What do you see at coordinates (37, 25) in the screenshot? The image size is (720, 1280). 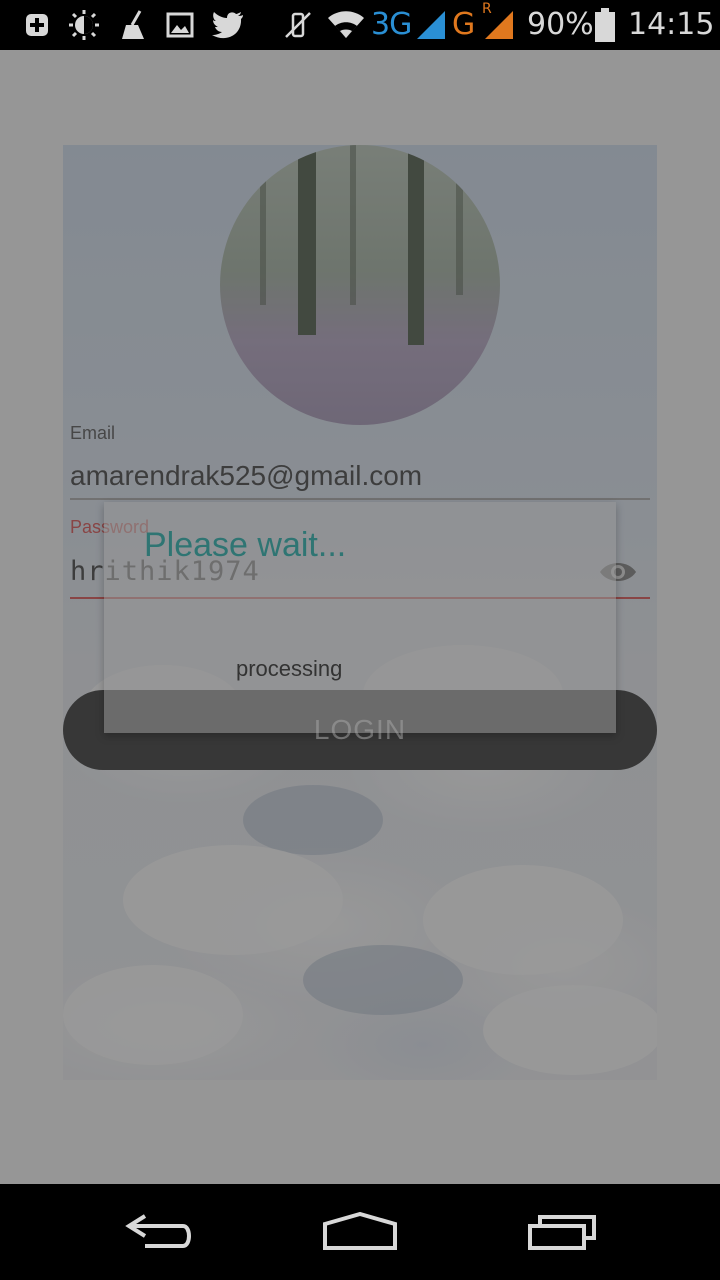 I see `plus-notification-icon` at bounding box center [37, 25].